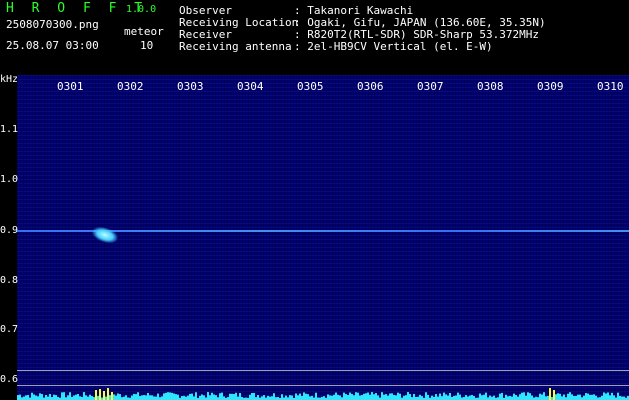 This screenshot has height=400, width=629. Describe the element at coordinates (52, 24) in the screenshot. I see `file-name: 2508070300.png` at that location.